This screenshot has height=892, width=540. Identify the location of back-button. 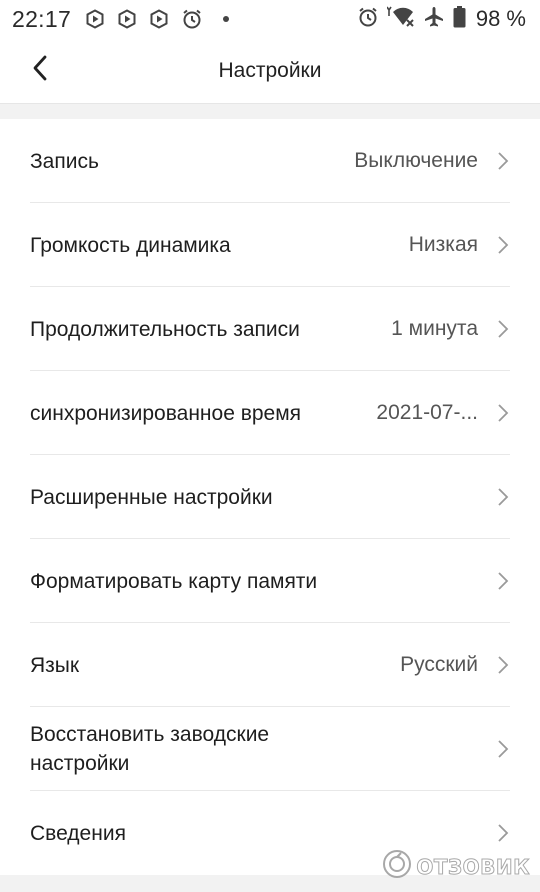
(40, 70).